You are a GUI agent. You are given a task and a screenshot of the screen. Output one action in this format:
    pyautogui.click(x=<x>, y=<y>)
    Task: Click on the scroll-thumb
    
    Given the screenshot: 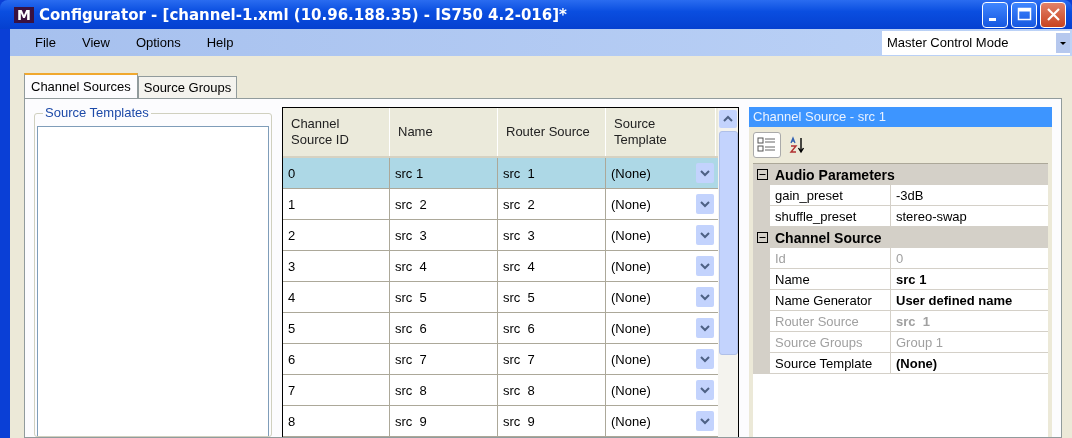 What is the action you would take?
    pyautogui.click(x=728, y=243)
    